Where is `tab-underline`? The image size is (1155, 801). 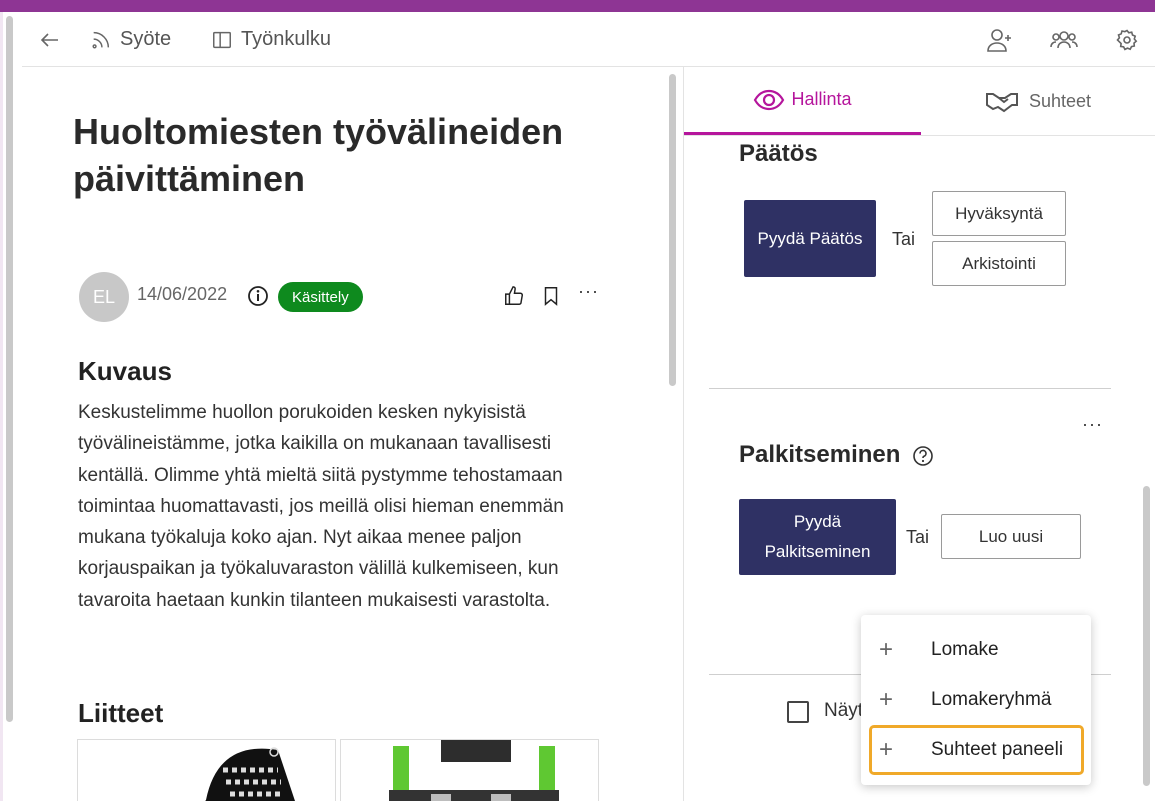 tab-underline is located at coordinates (919, 135).